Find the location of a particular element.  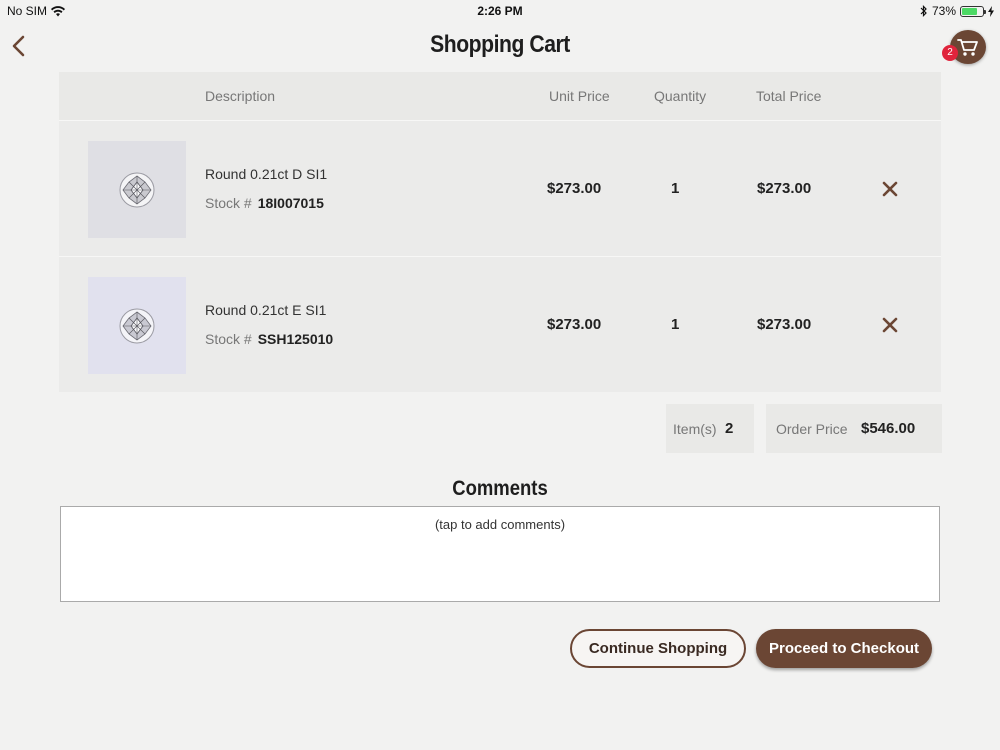

shopping-cart-icon is located at coordinates (967, 47).